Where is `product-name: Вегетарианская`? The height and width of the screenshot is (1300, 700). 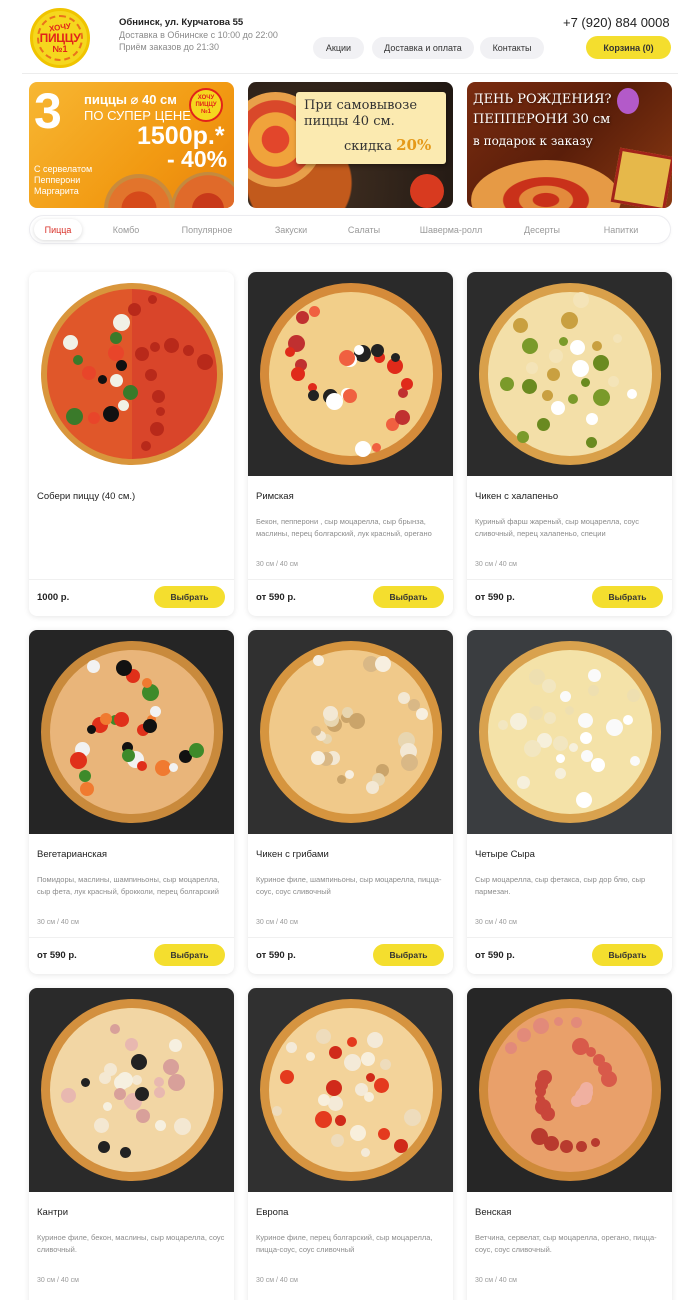
product-name: Вегетарианская is located at coordinates (72, 854).